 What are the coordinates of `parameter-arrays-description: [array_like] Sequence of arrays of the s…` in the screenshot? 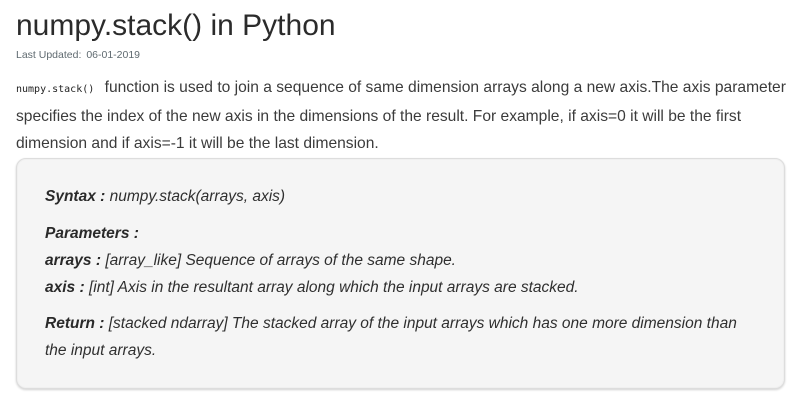 It's located at (280, 260).